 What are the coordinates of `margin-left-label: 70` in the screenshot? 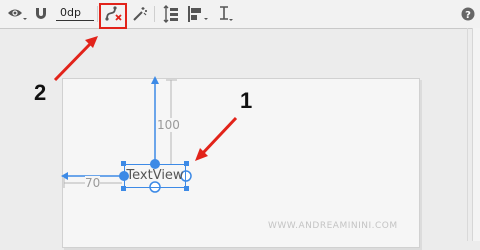 It's located at (93, 183).